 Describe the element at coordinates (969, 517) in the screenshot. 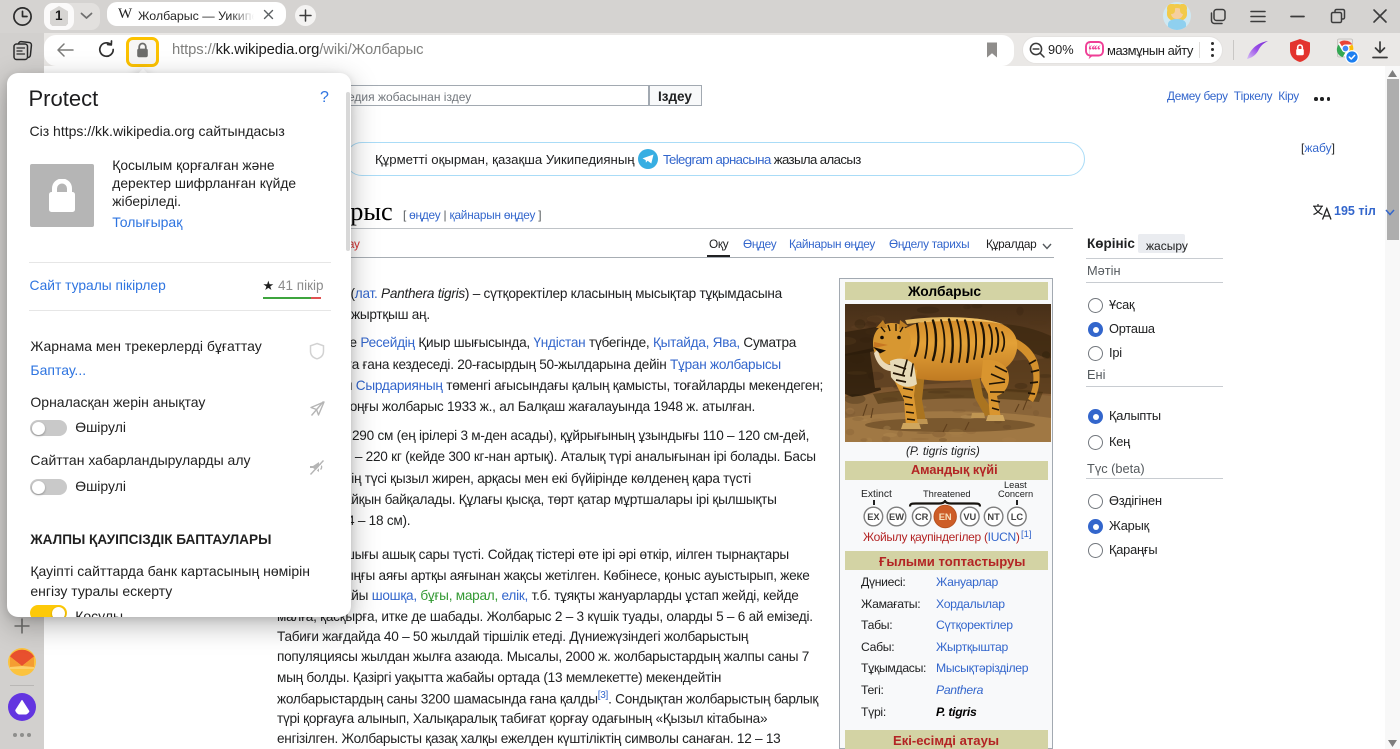

I see `svg-text: VU` at that location.